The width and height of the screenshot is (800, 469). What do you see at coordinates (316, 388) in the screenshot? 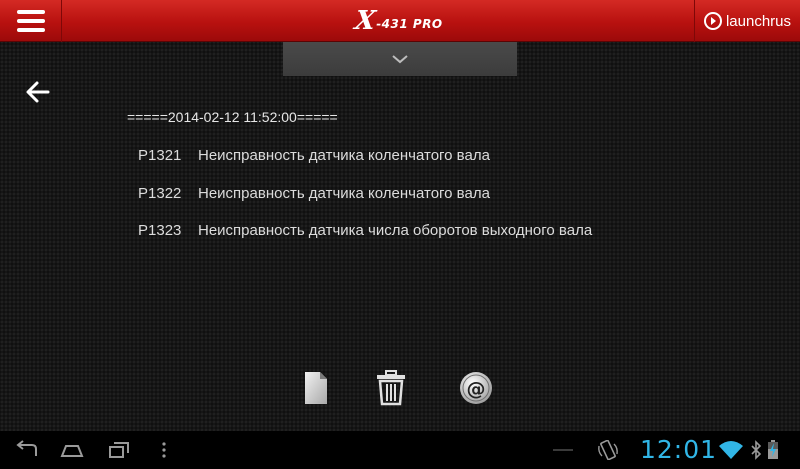
I see `file-icon` at bounding box center [316, 388].